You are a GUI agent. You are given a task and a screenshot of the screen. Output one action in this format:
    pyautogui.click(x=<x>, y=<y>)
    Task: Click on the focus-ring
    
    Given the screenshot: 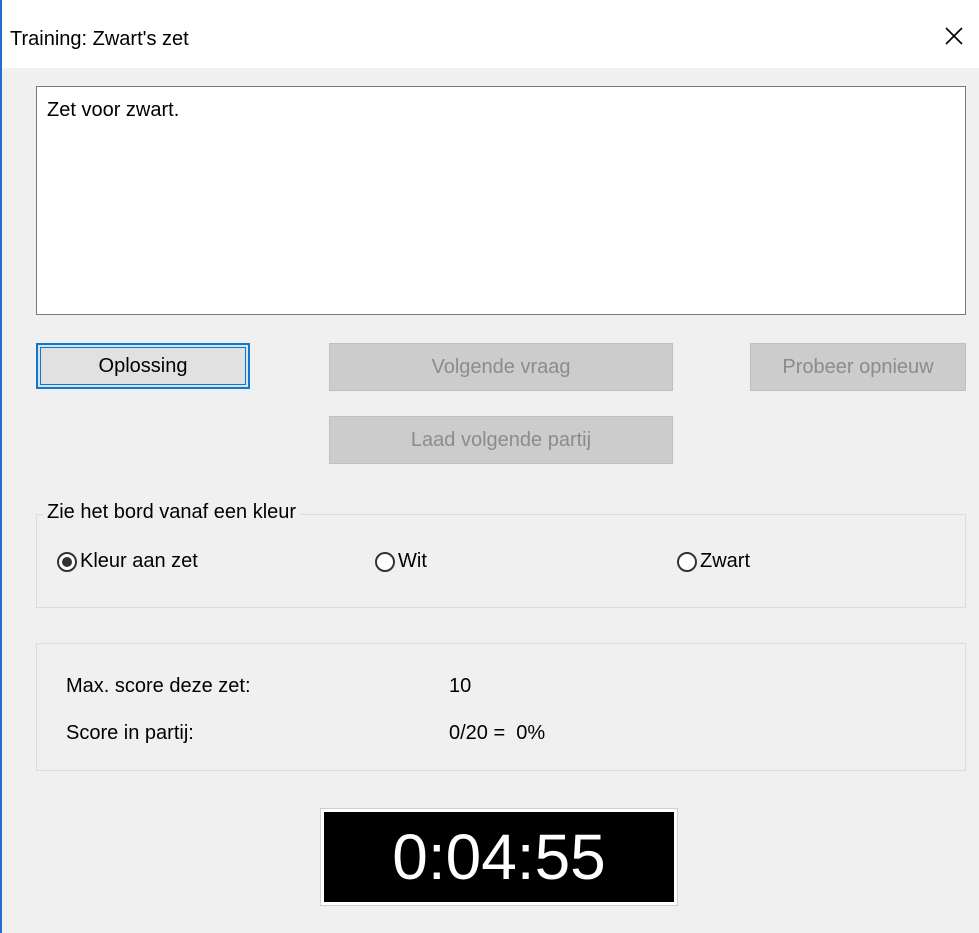 What is the action you would take?
    pyautogui.click(x=143, y=366)
    